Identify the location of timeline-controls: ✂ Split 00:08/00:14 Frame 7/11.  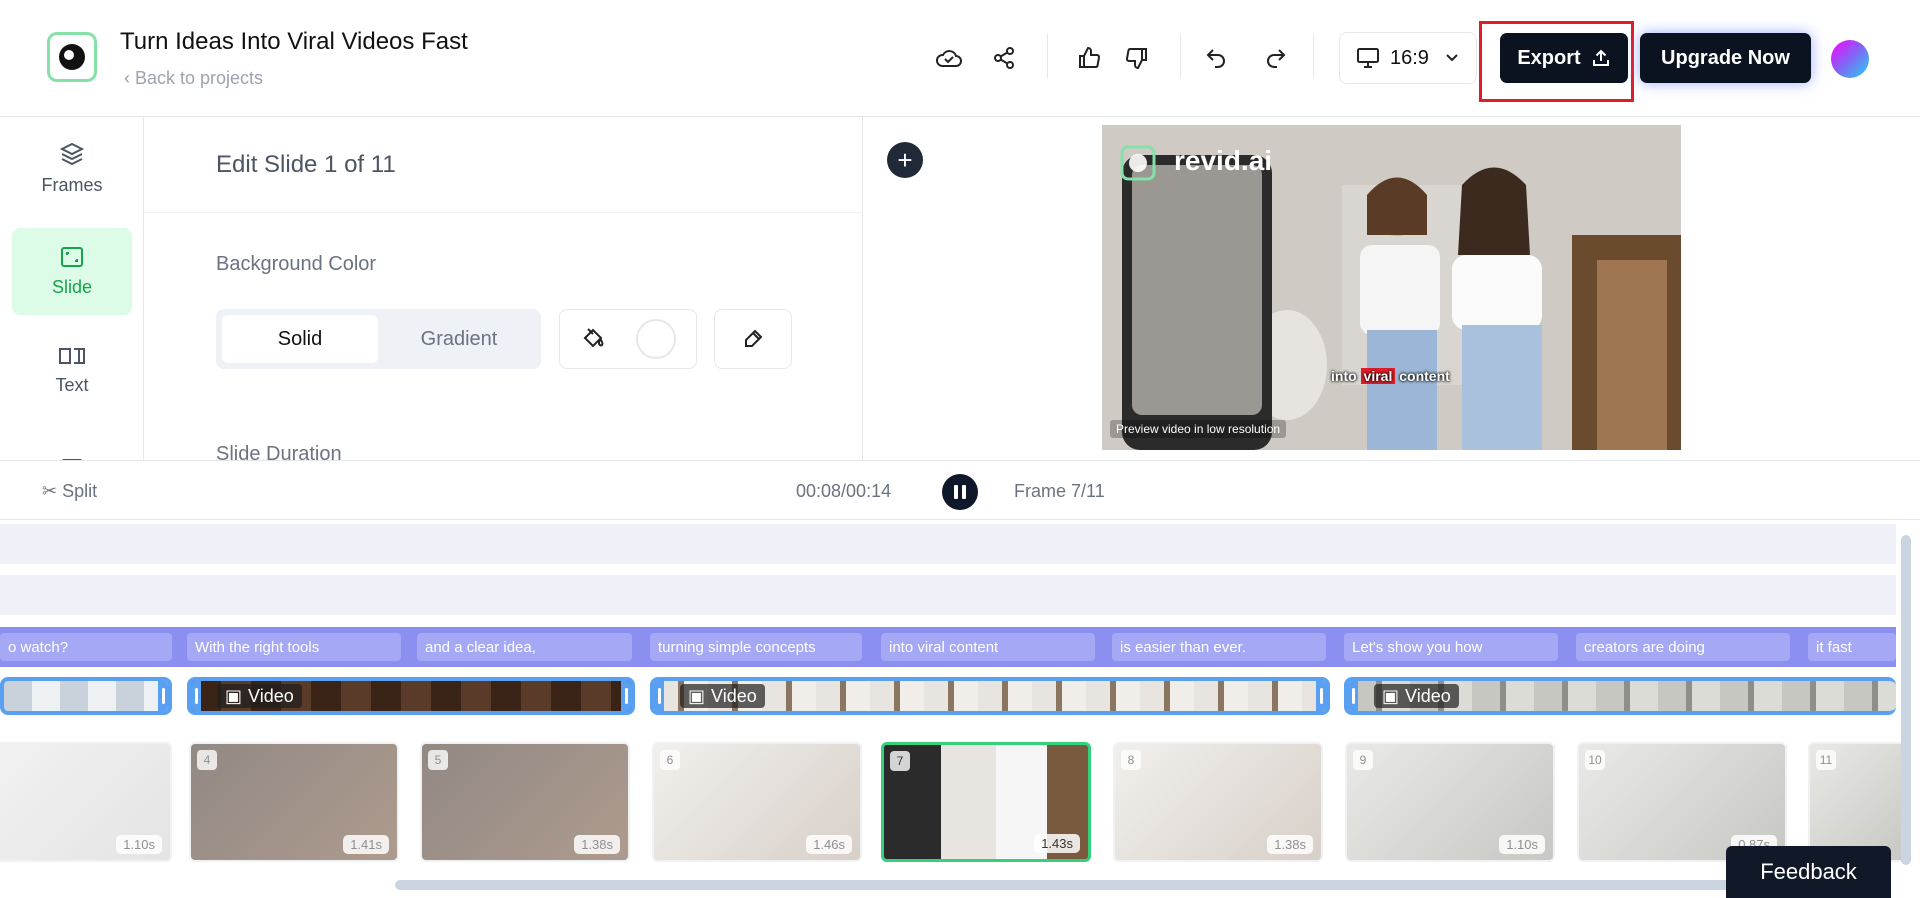
(960, 490).